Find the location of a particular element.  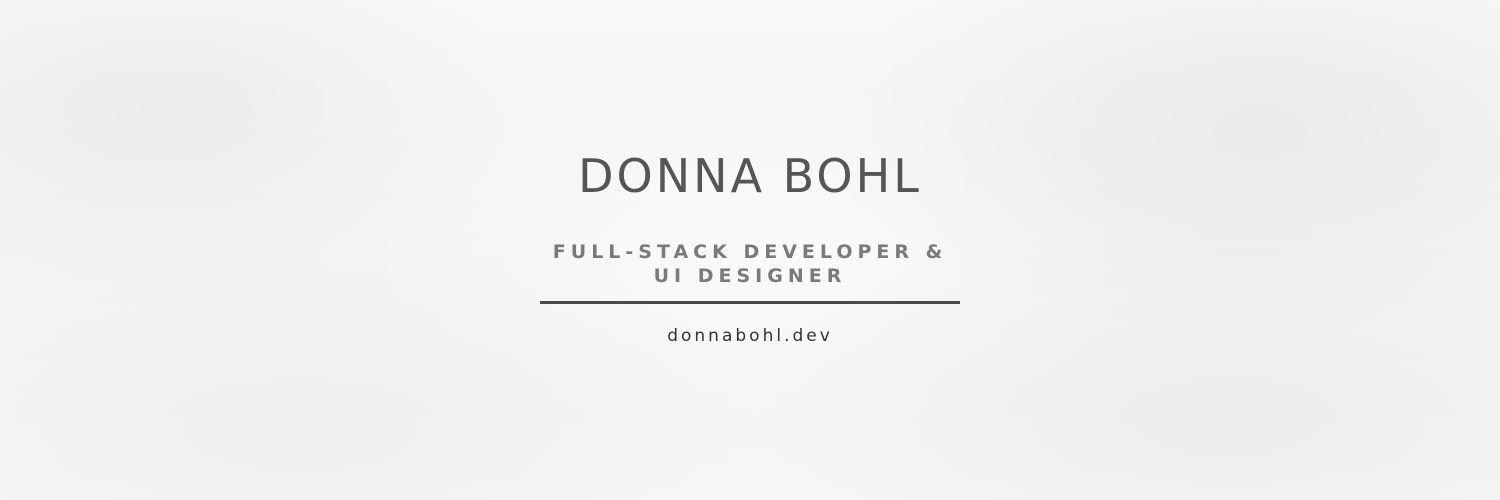

tagline-line-2: UI DESIGNER is located at coordinates (750, 276).